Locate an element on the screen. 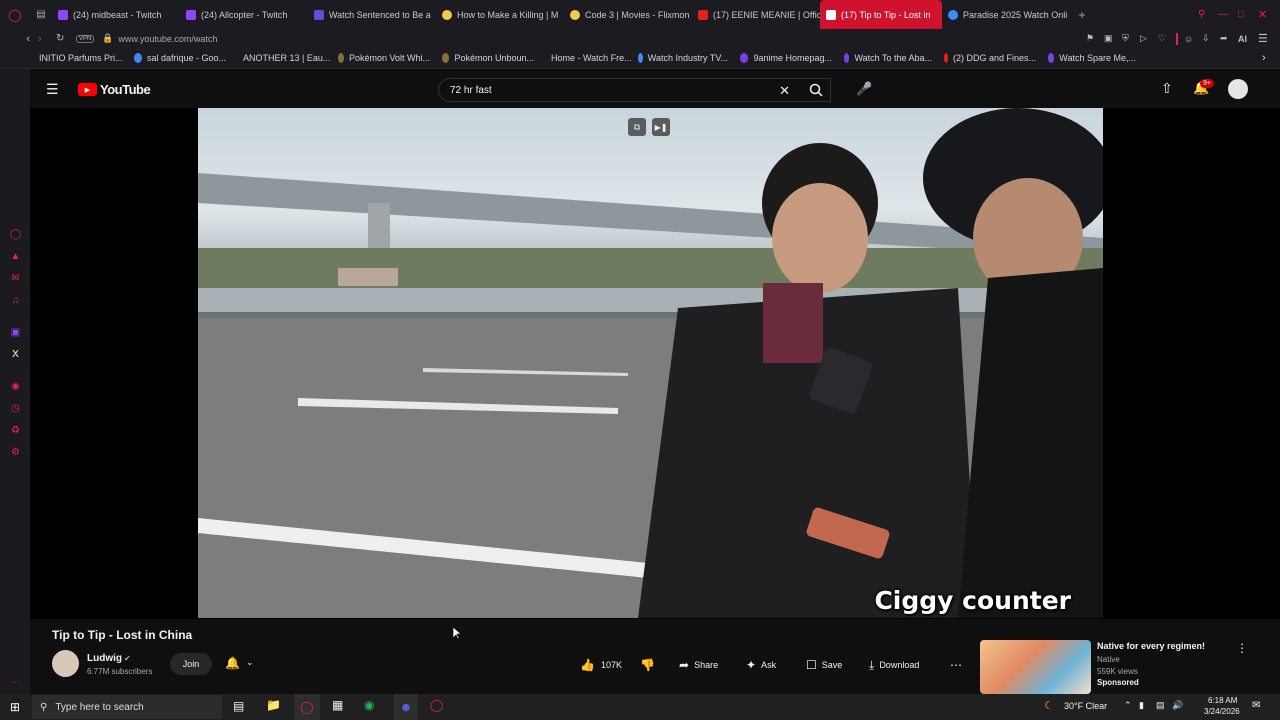 This screenshot has width=1280, height=720. channel-name: Ludwig is located at coordinates (104, 658).